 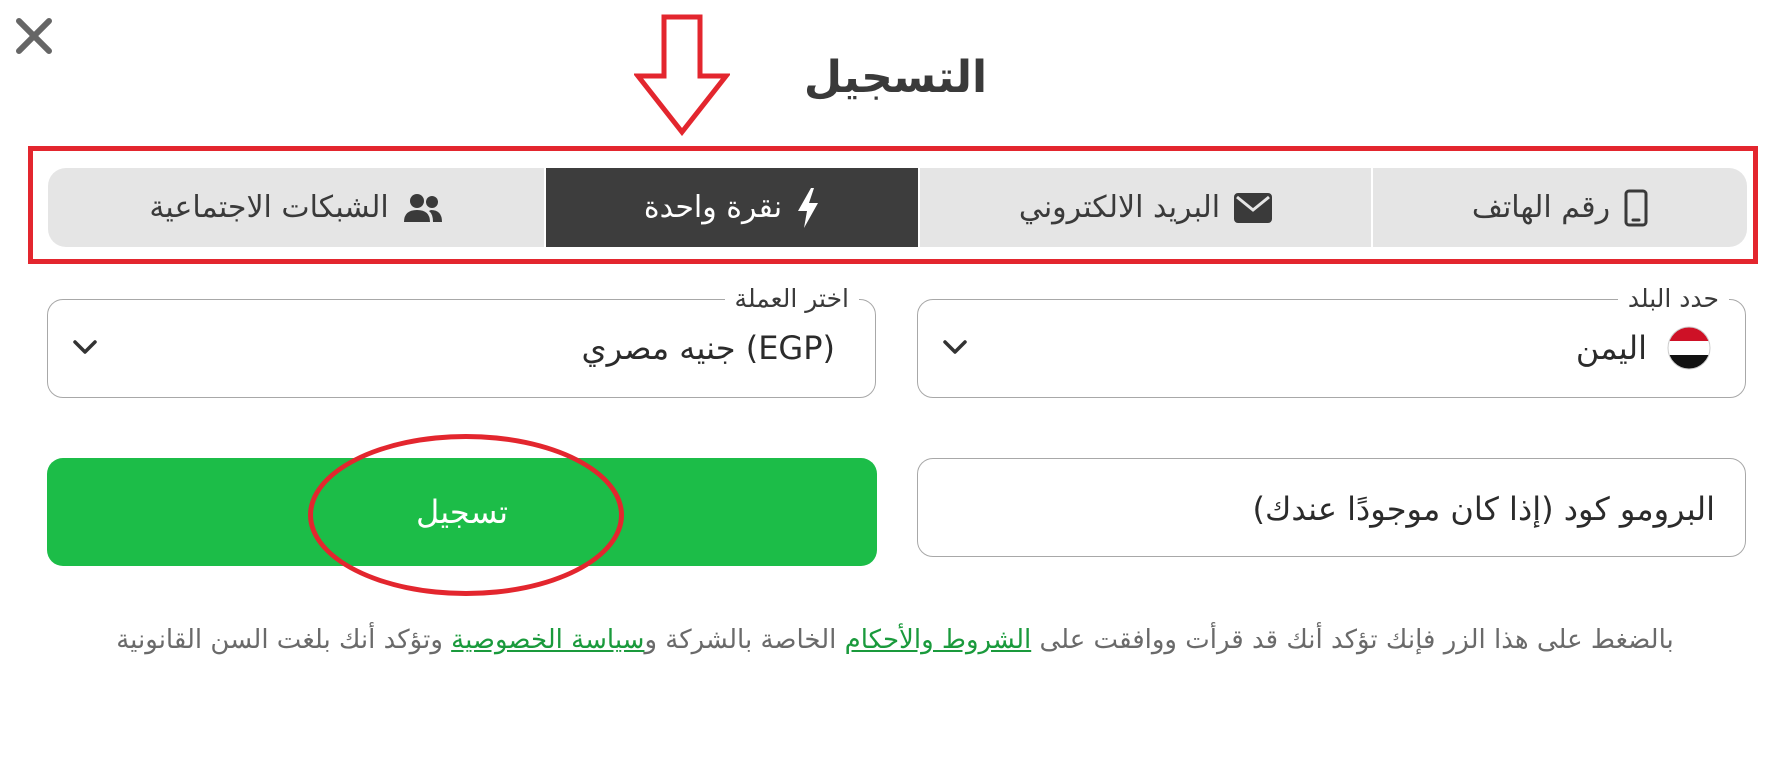 I want to click on mobile-phone-icon, so click(x=1636, y=208).